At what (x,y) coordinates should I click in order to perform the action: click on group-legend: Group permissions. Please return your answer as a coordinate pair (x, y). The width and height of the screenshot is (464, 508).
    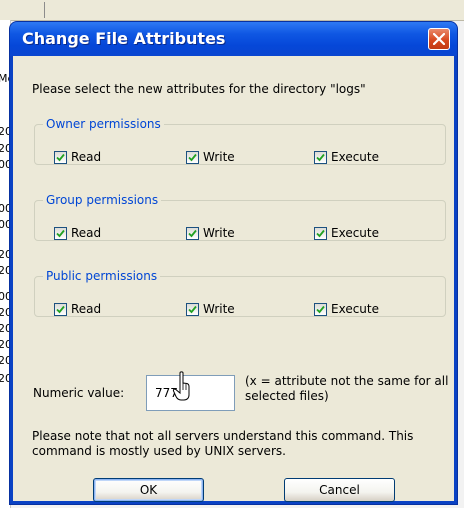
    Looking at the image, I should click on (102, 200).